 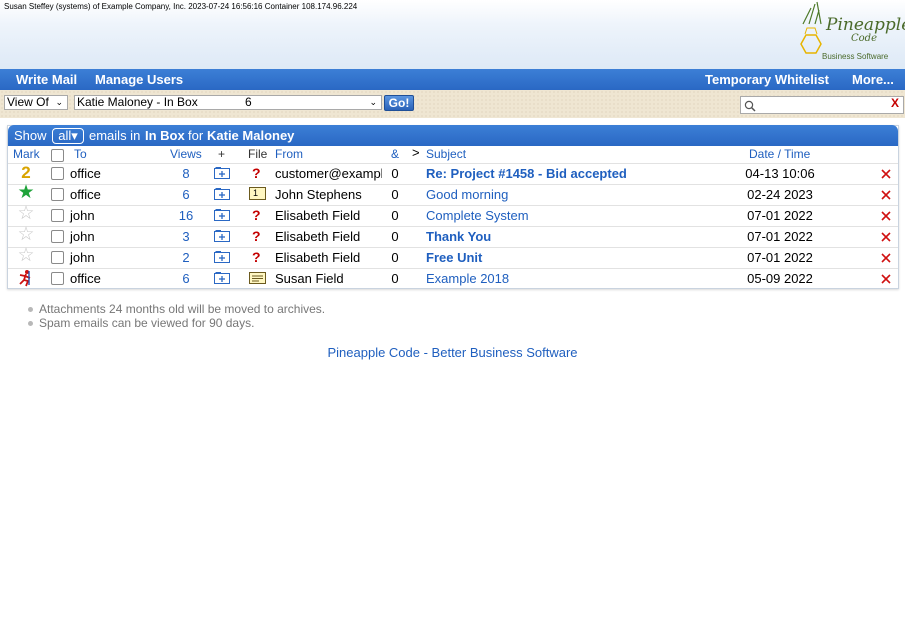 What do you see at coordinates (26, 278) in the screenshot?
I see `runner-flag-icon` at bounding box center [26, 278].